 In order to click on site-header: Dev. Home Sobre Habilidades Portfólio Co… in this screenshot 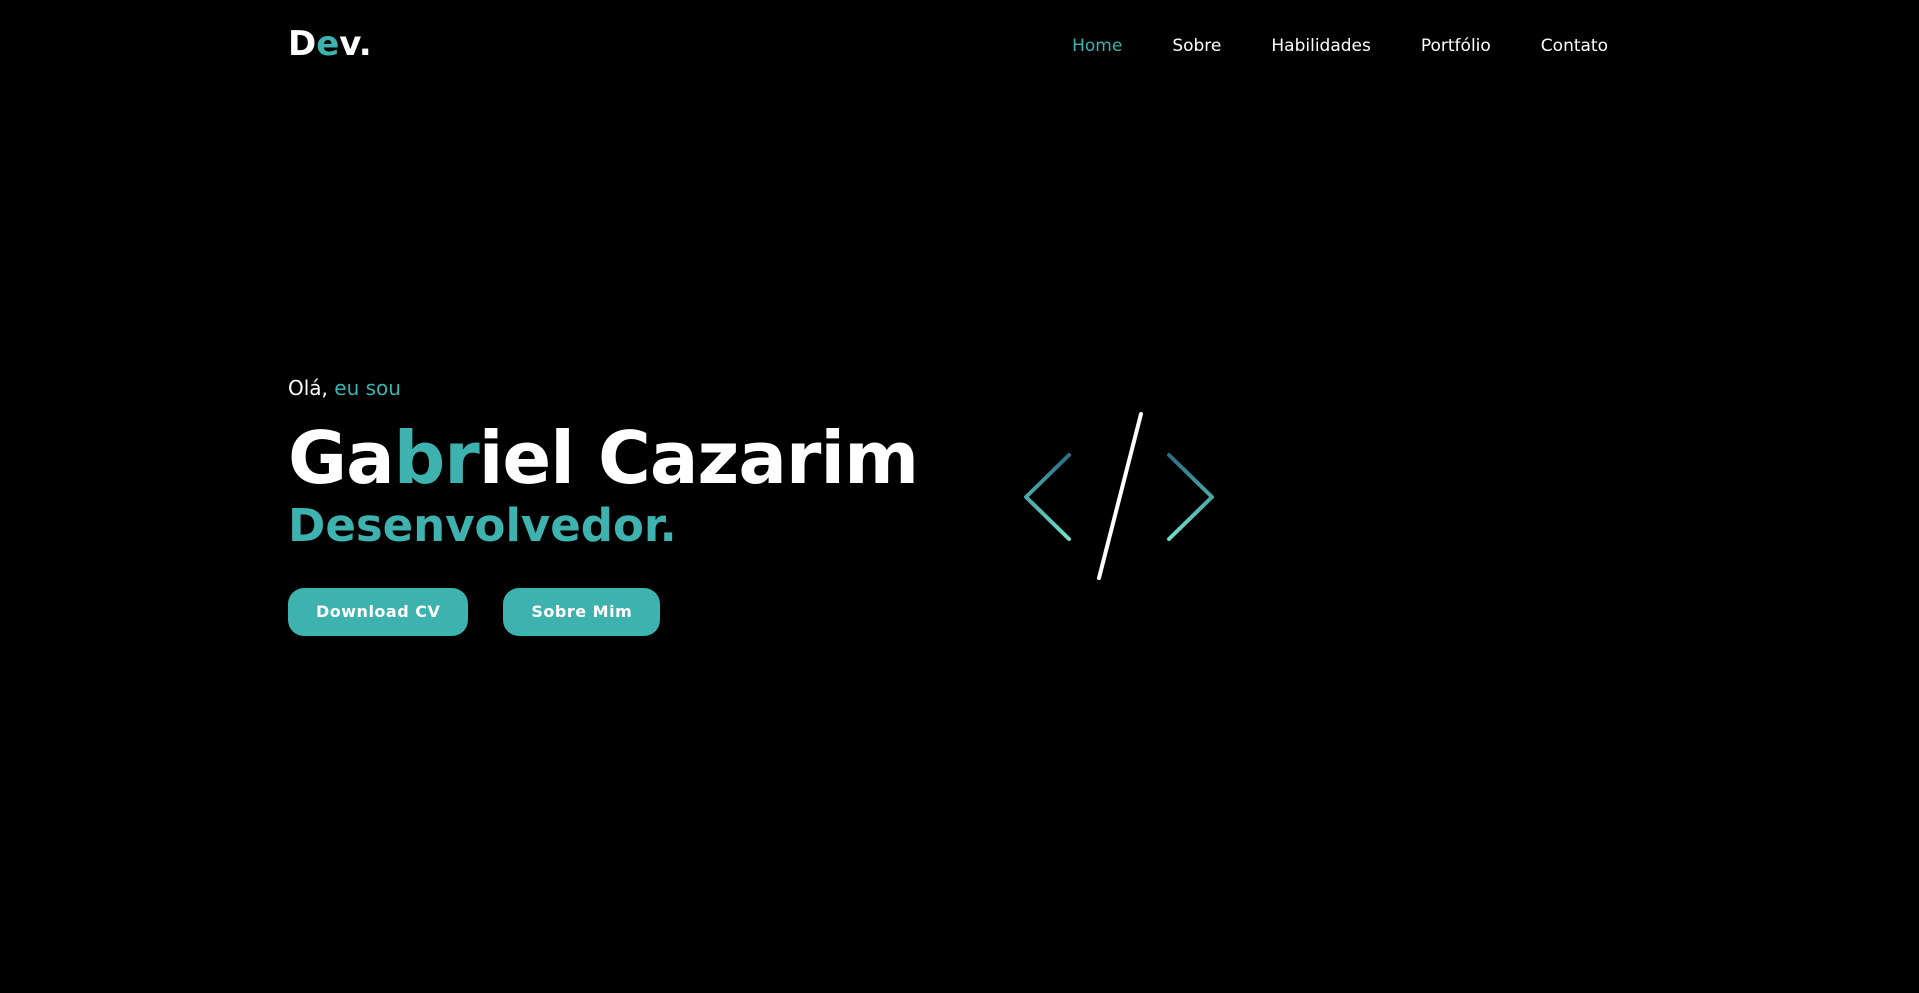, I will do `click(948, 47)`.